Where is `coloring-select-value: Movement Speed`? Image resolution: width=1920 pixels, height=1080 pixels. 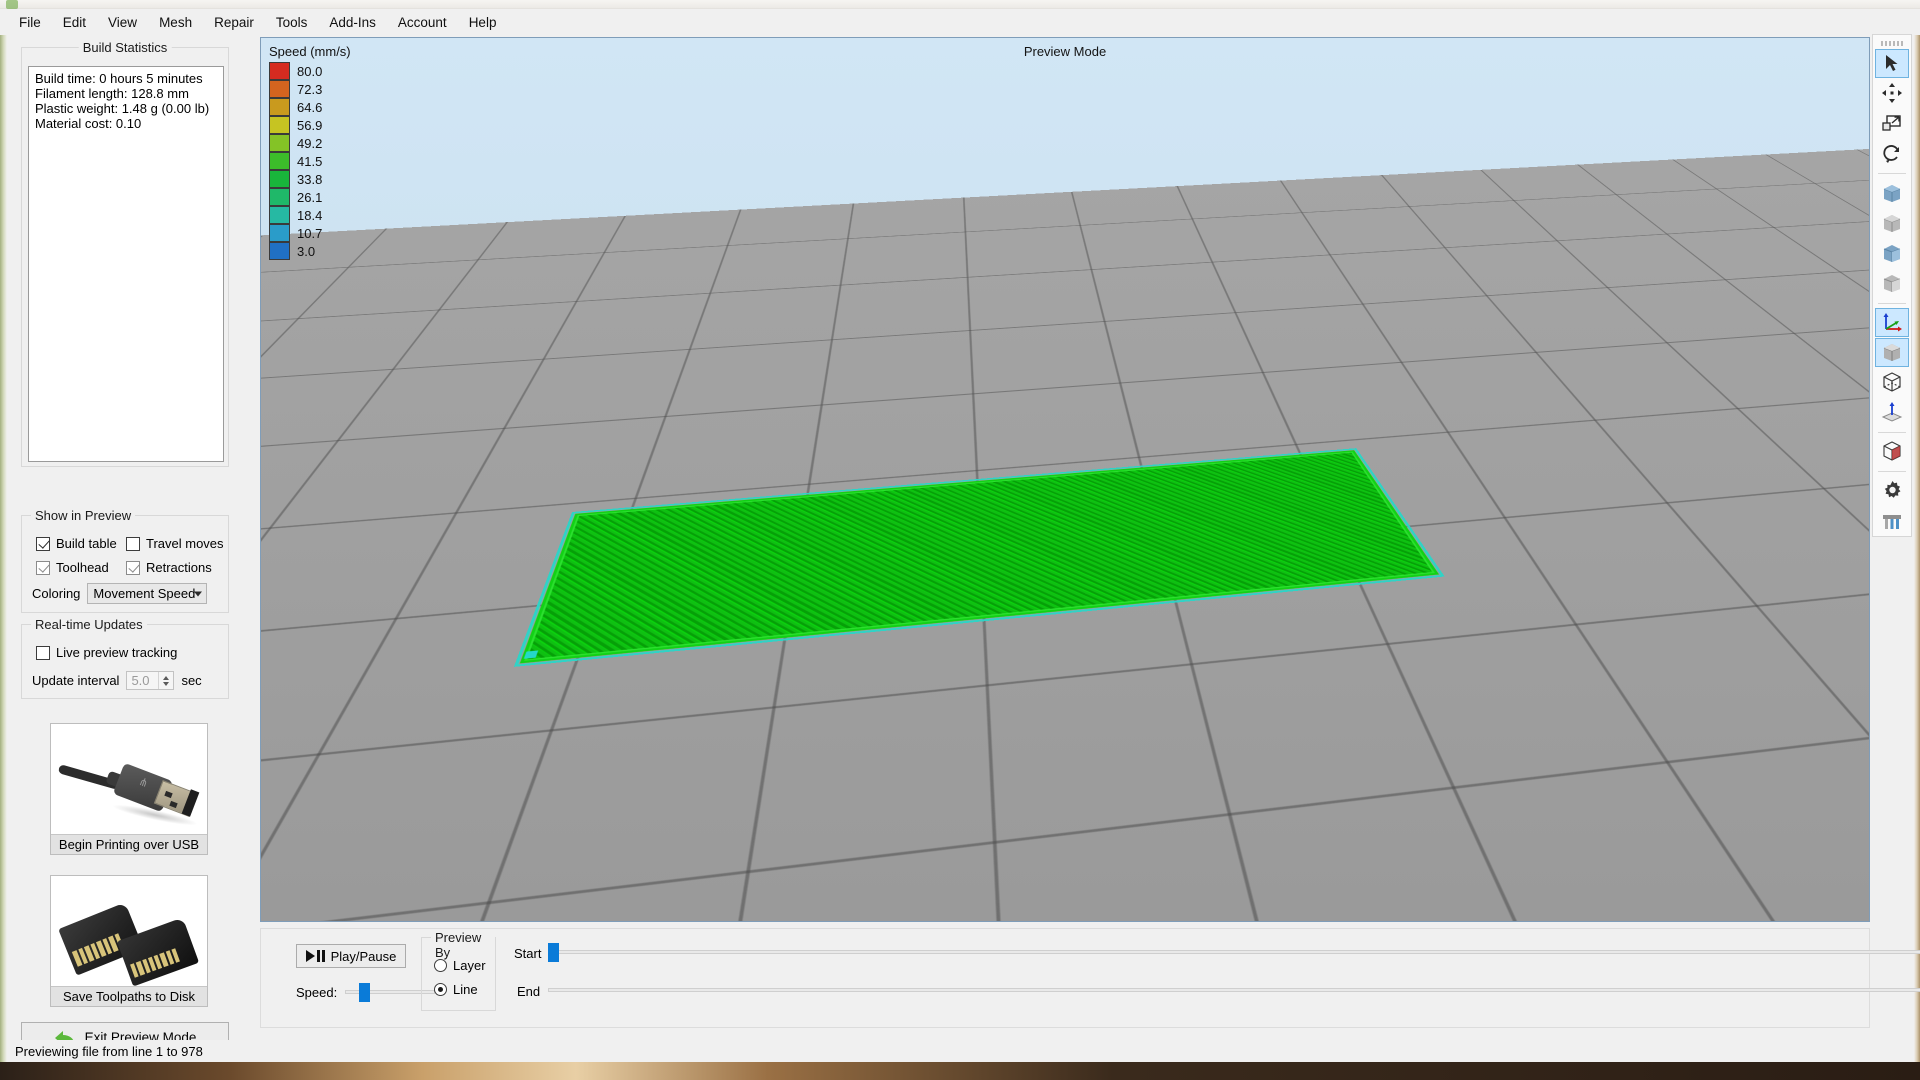 coloring-select-value: Movement Speed is located at coordinates (144, 593).